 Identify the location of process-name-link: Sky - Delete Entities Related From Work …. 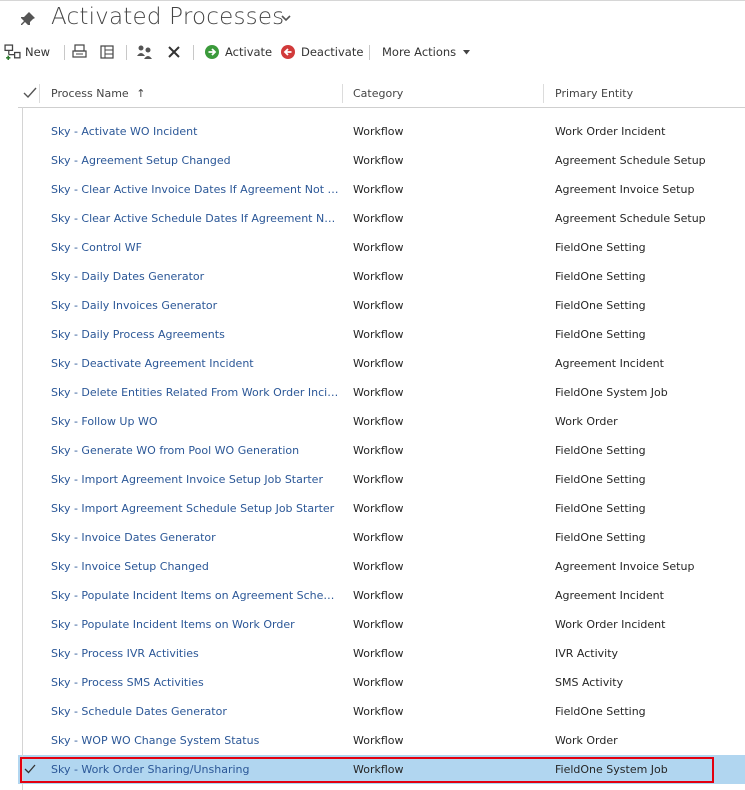
(195, 392).